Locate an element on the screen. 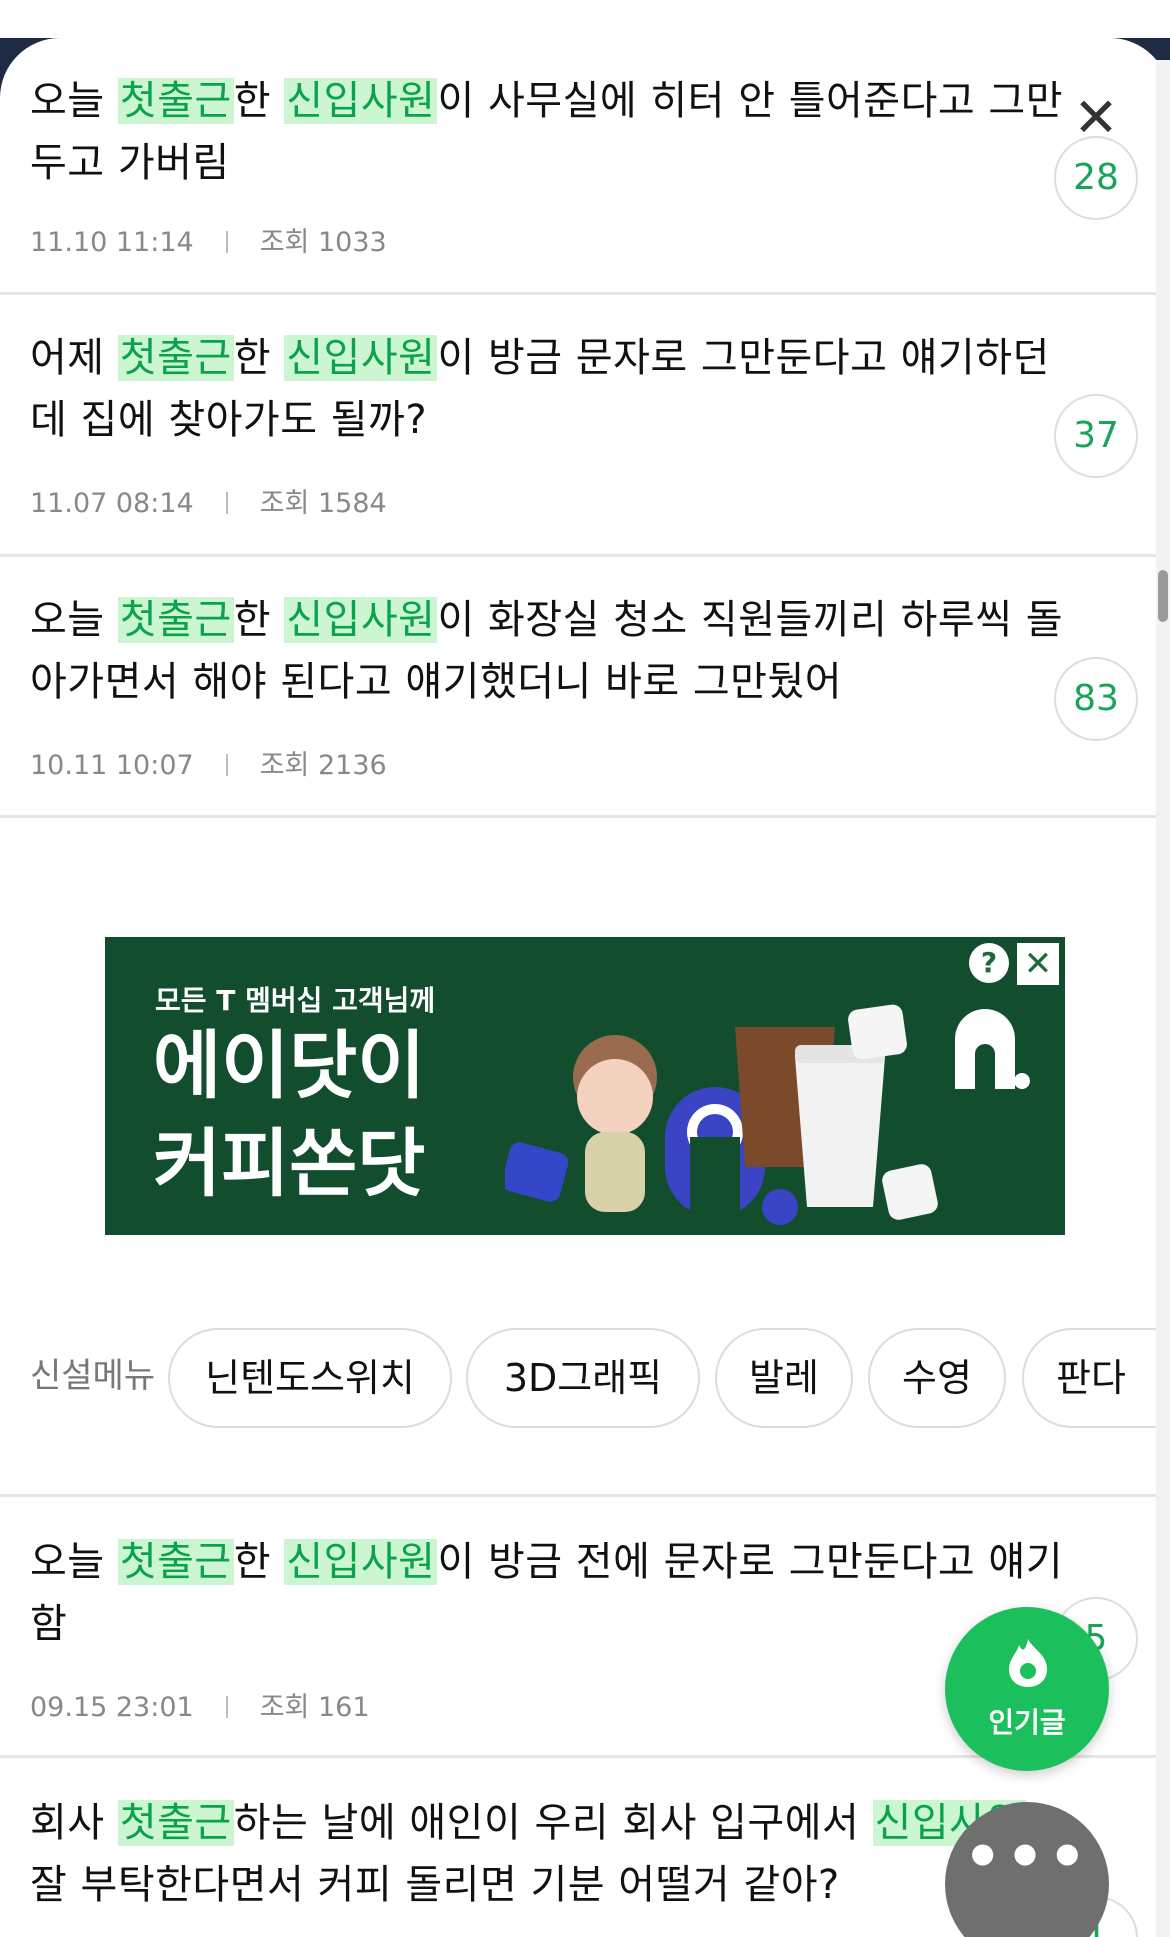  post-meta: 11.10 11:14 조회 1033 is located at coordinates (208, 239).